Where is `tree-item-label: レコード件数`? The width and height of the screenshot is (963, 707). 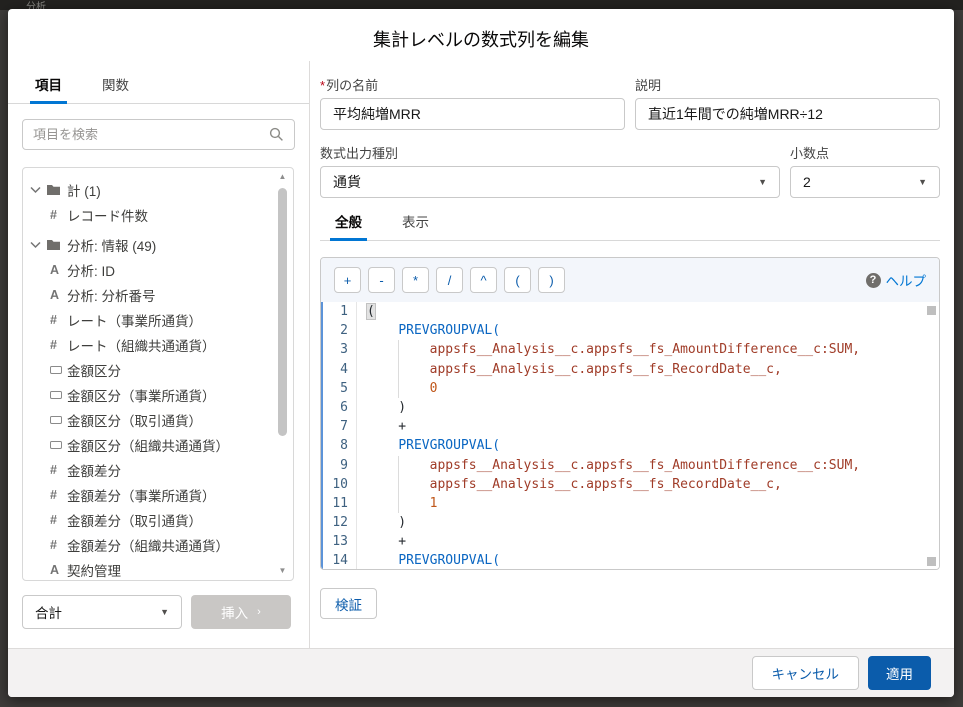 tree-item-label: レコード件数 is located at coordinates (107, 216).